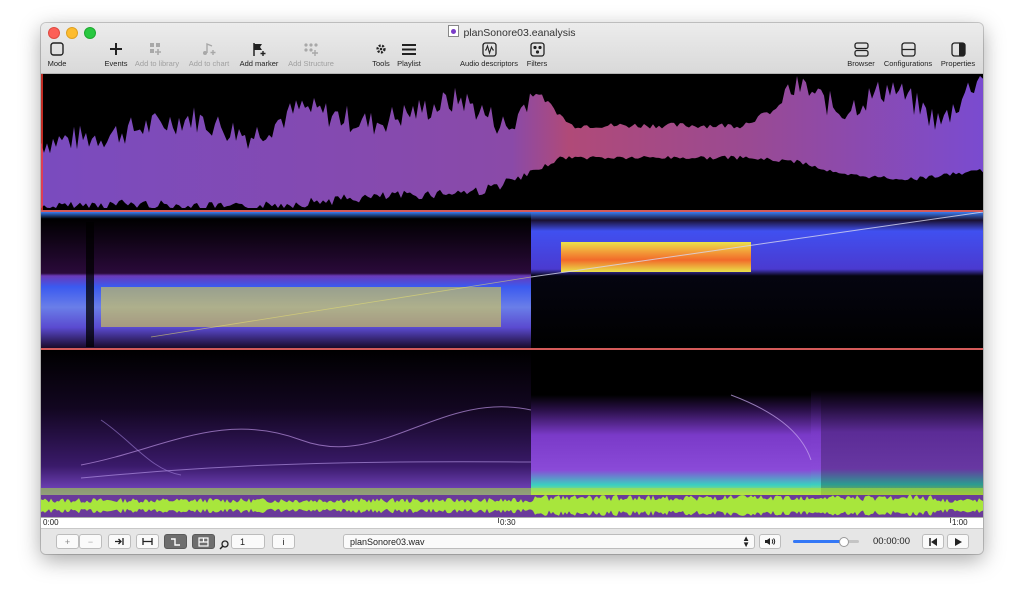  I want to click on layout-icon, so click(203, 541).